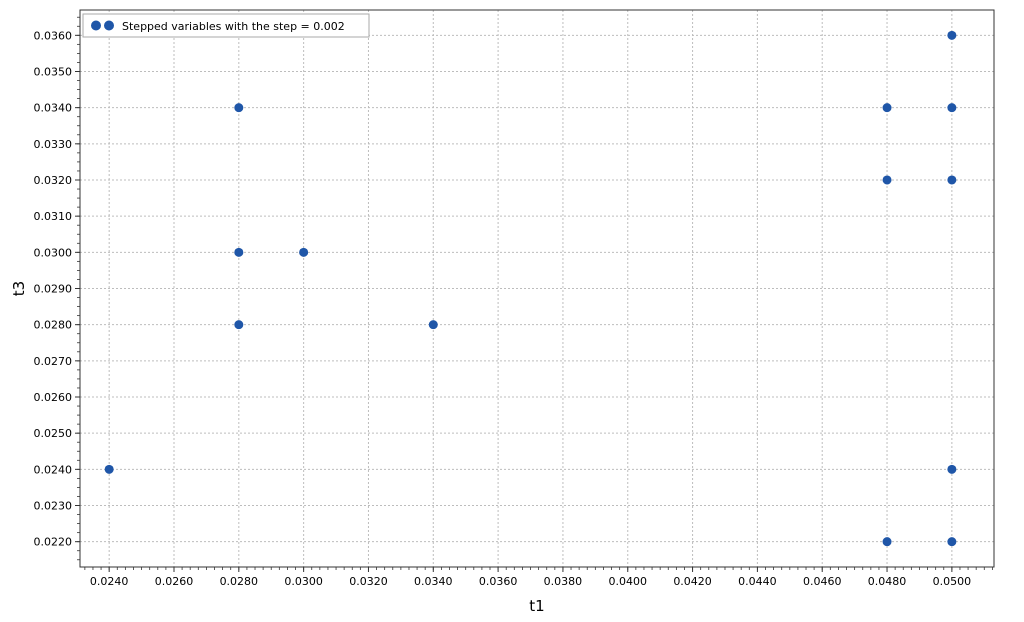 Image resolution: width=1024 pixels, height=622 pixels. Describe the element at coordinates (368, 581) in the screenshot. I see `x-tick-label: 0.0320` at that location.